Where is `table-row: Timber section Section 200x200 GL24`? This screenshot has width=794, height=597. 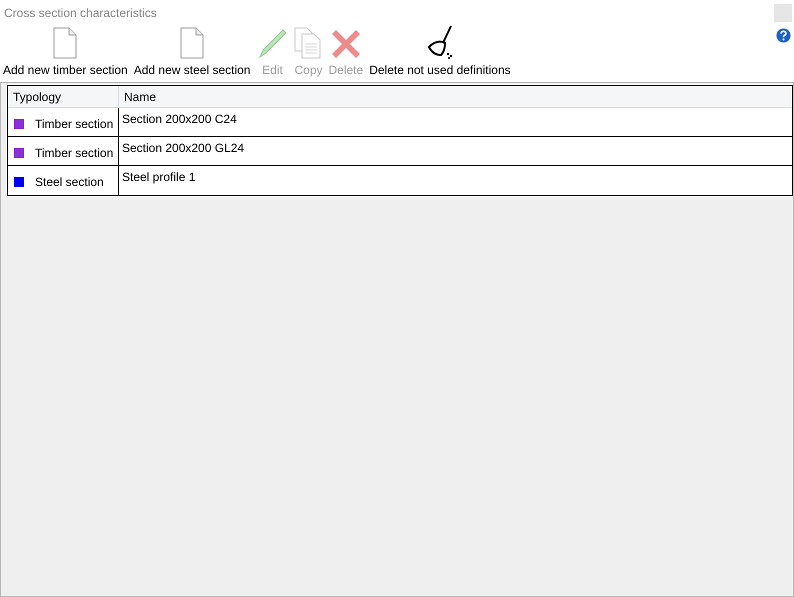
table-row: Timber section Section 200x200 GL24 is located at coordinates (400, 151).